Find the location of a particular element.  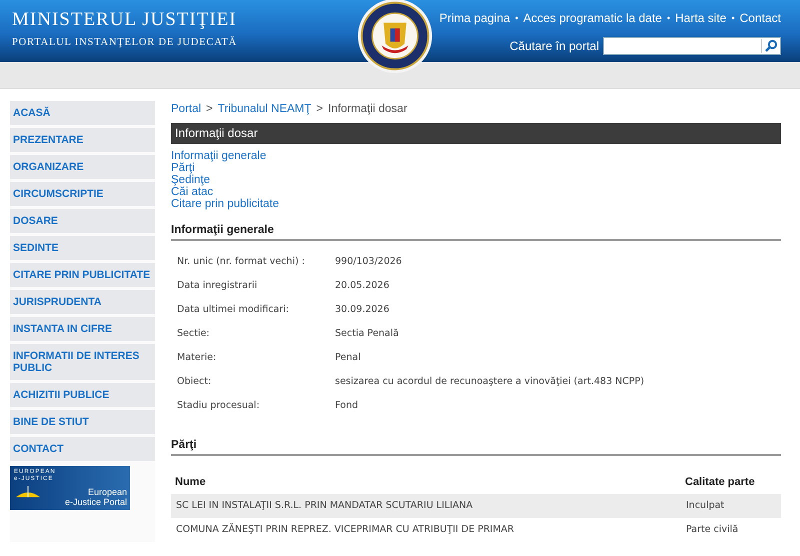

table-cell-text: Parte civilă is located at coordinates (712, 530).